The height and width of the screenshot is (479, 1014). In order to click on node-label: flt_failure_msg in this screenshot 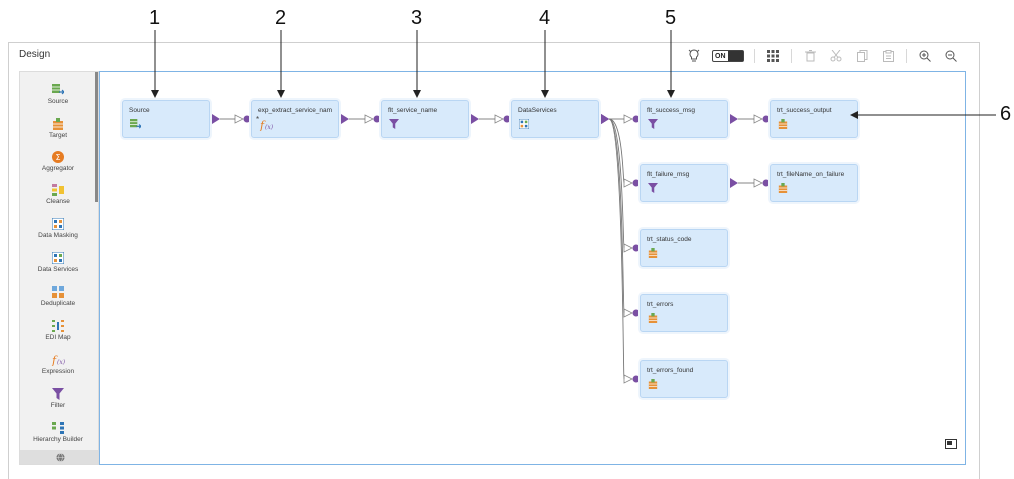, I will do `click(668, 174)`.